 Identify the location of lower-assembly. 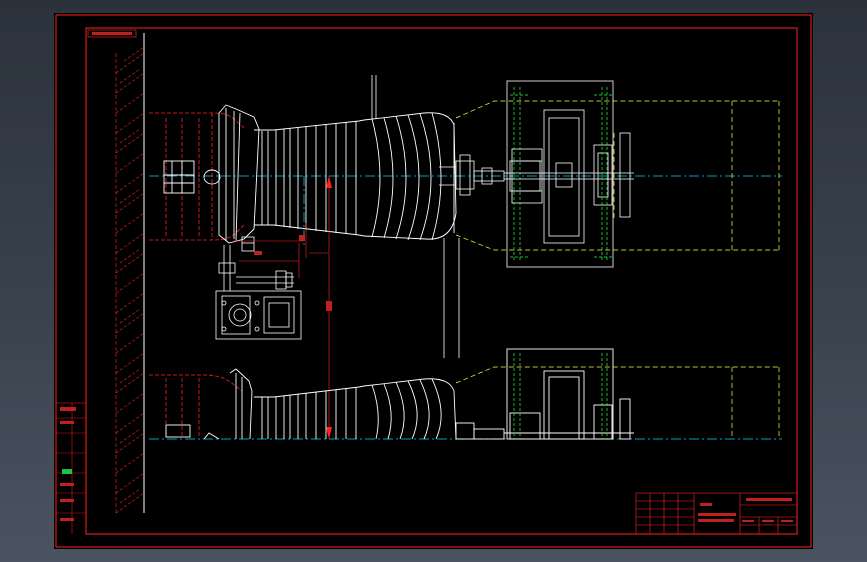
(464, 394).